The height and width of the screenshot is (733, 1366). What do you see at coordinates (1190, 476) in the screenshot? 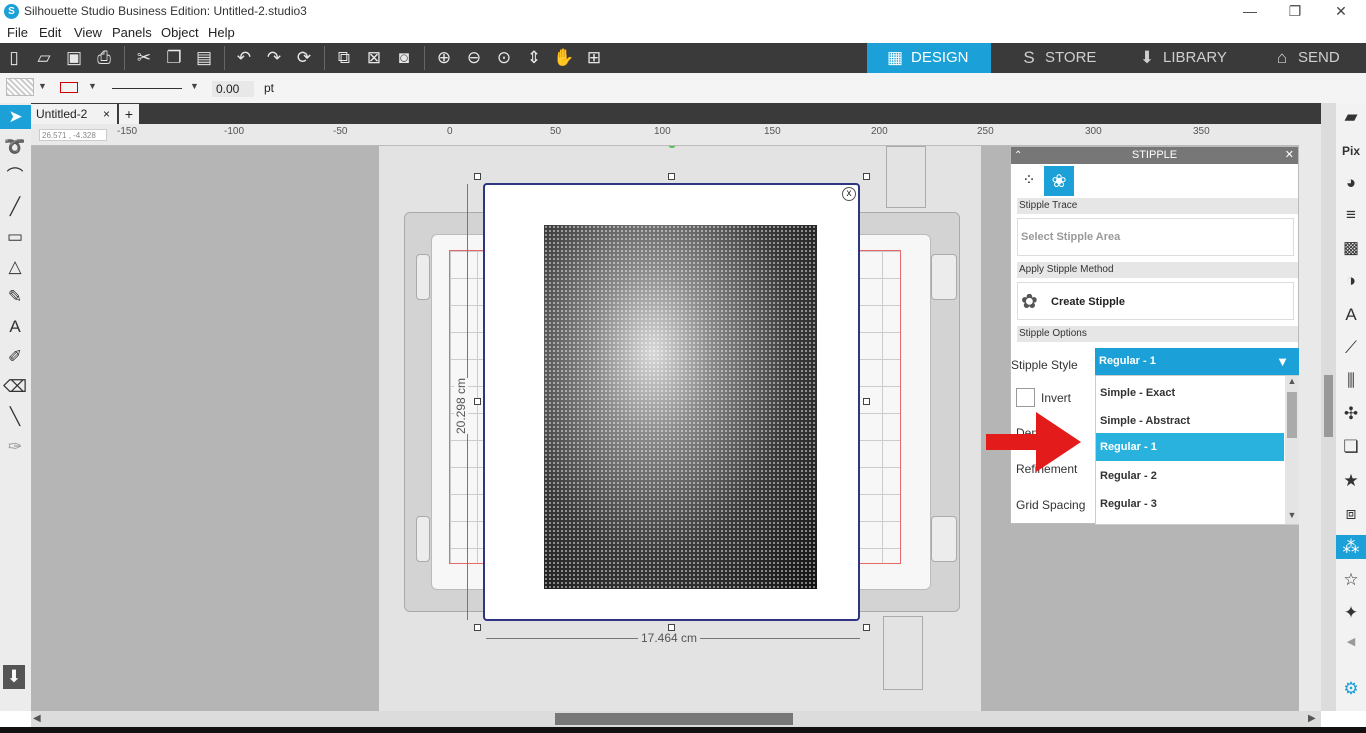
I see `option-regular-2: Regular - 2` at bounding box center [1190, 476].